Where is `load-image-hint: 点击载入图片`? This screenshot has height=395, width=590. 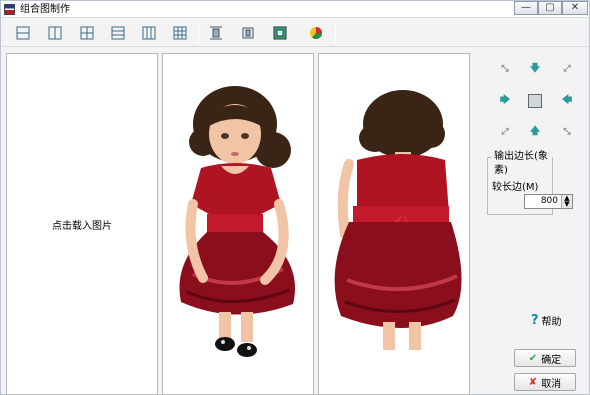 load-image-hint: 点击载入图片 is located at coordinates (82, 224).